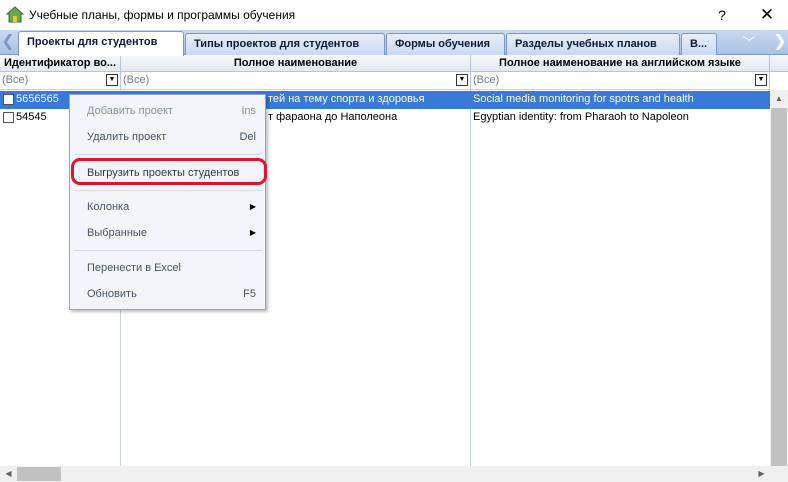 This screenshot has width=788, height=482. What do you see at coordinates (101, 43) in the screenshot?
I see `tab-student-projects: Проекты для студентов` at bounding box center [101, 43].